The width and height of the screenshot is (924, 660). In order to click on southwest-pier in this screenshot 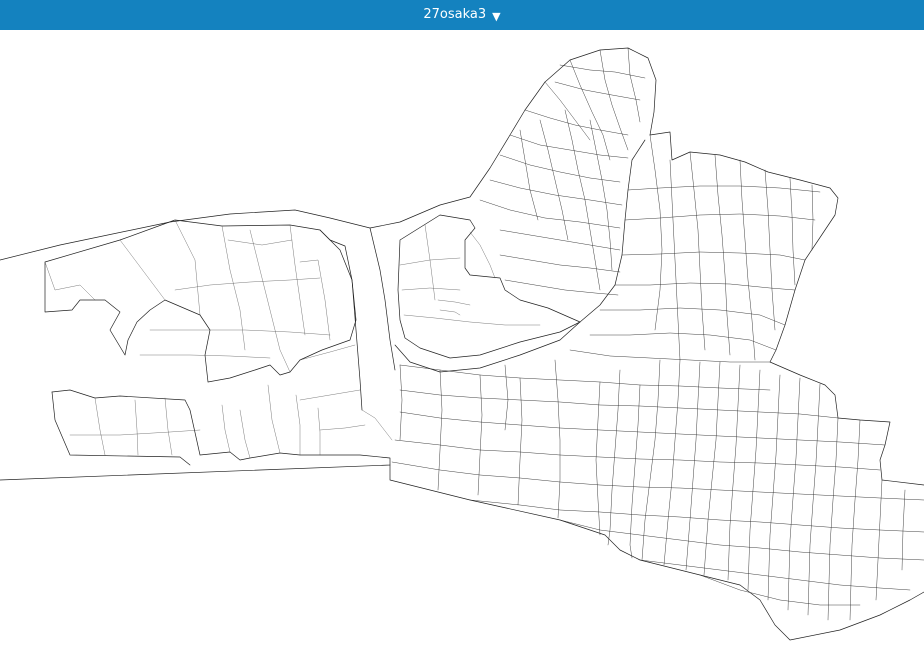, I will do `click(121, 428)`.